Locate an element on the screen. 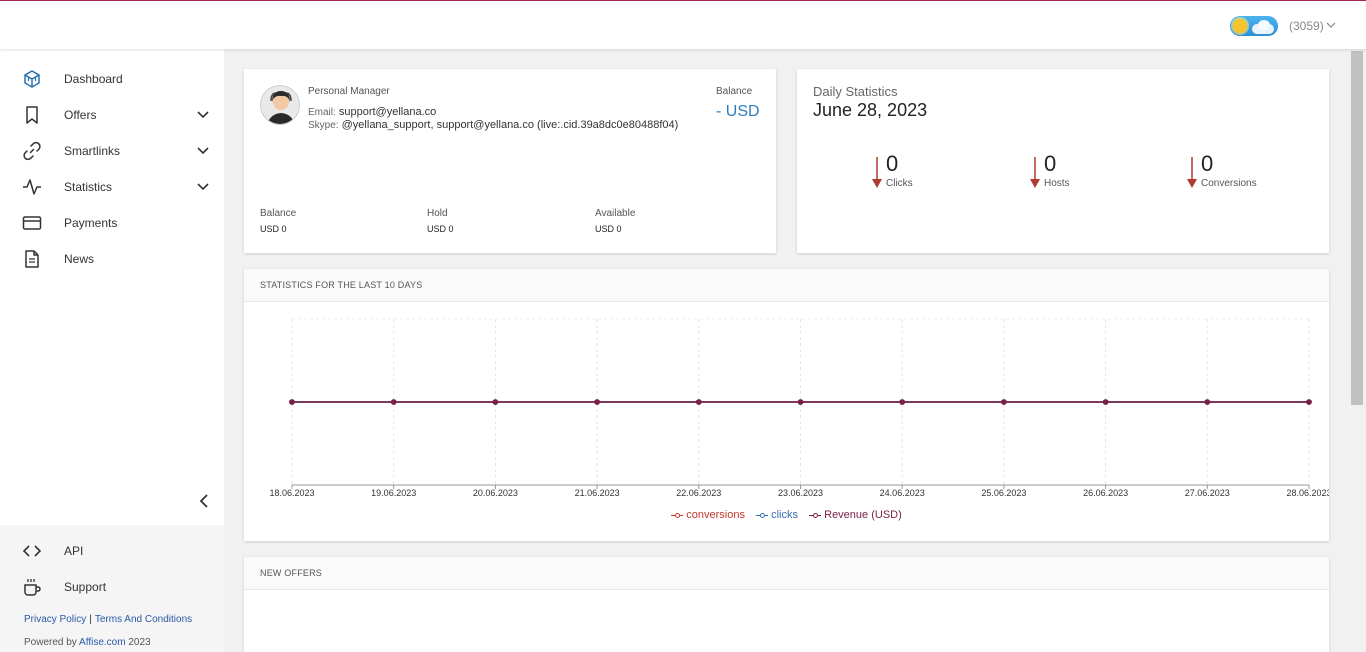 The height and width of the screenshot is (652, 1366). daily-title: Daily Statistics is located at coordinates (855, 91).